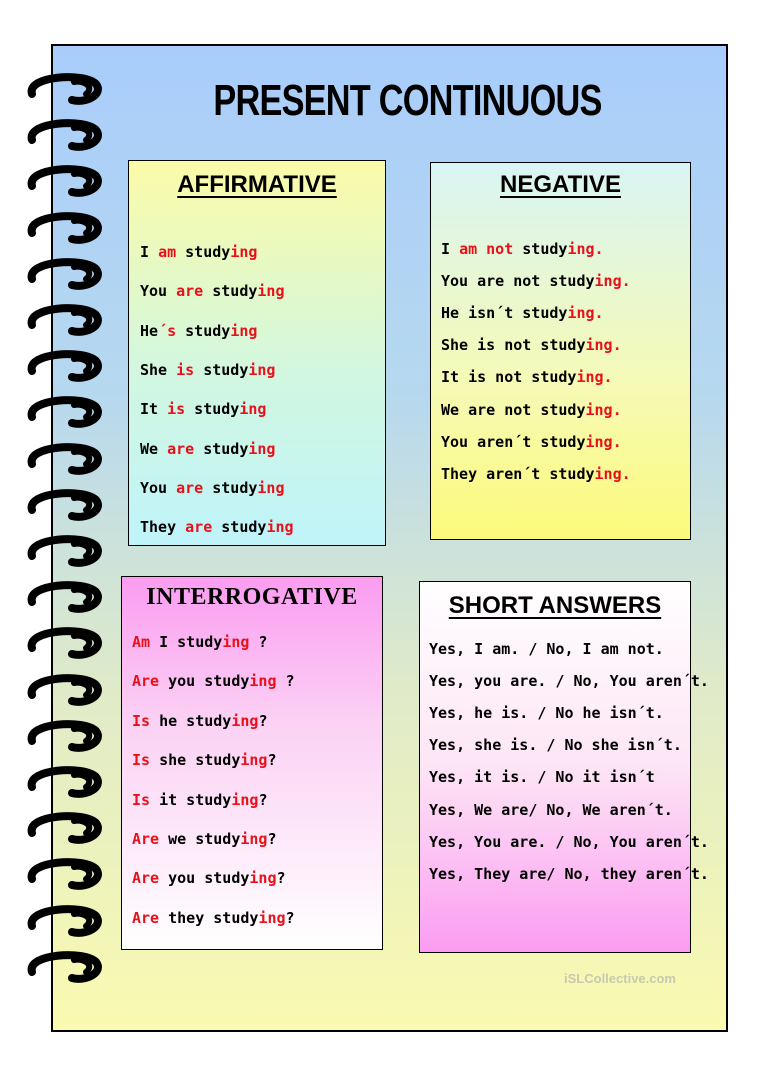  I want to click on affirmative-line: She is studying, so click(207, 370).